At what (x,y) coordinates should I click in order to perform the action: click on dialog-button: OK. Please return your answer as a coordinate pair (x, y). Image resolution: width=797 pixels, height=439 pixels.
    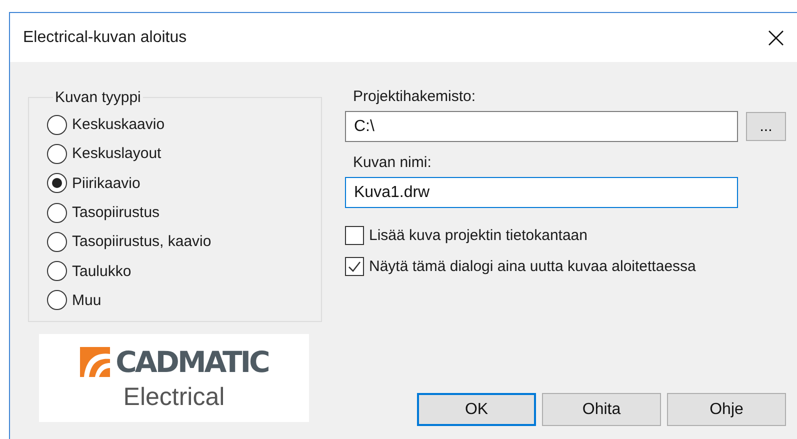
    Looking at the image, I should click on (476, 409).